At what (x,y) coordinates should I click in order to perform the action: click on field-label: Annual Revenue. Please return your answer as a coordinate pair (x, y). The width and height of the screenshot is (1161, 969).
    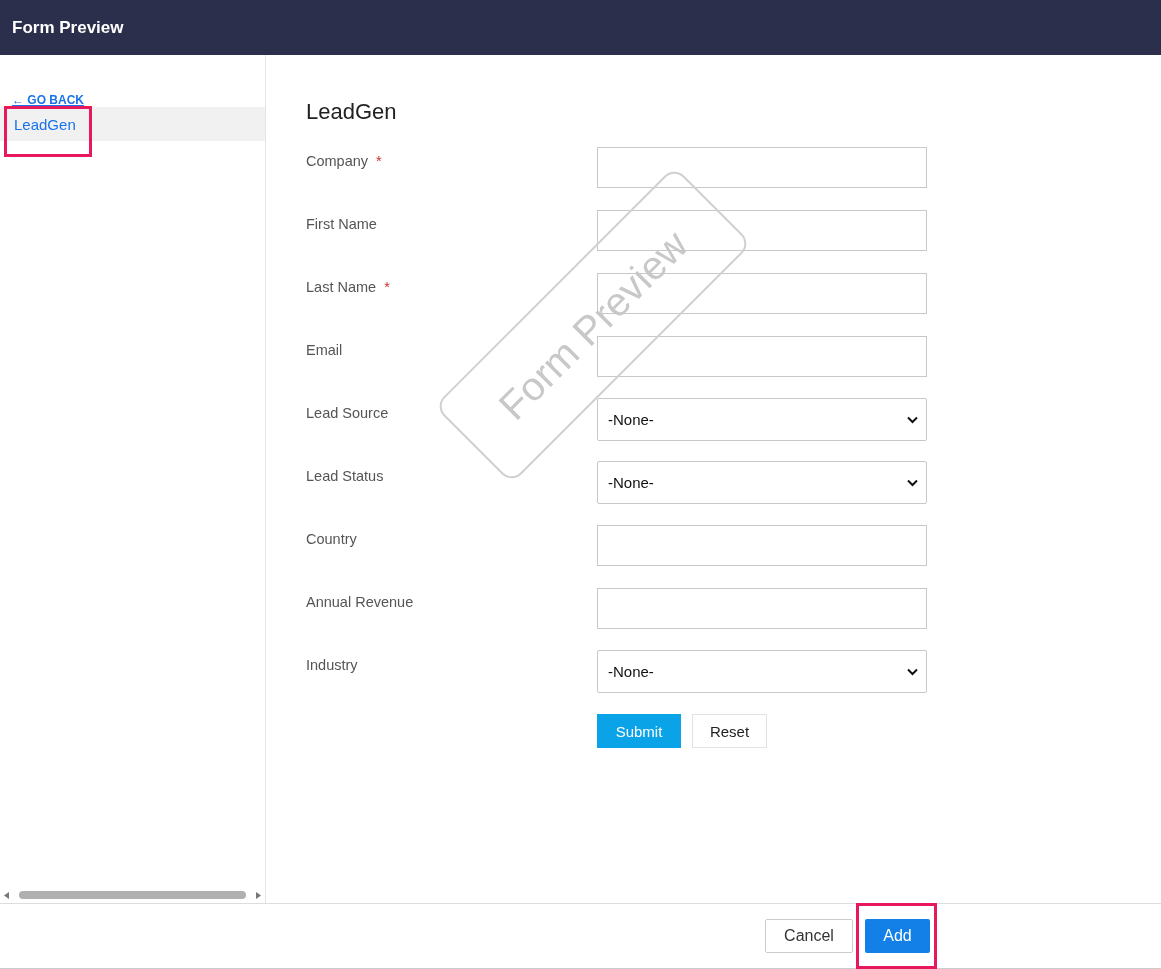
    Looking at the image, I should click on (360, 602).